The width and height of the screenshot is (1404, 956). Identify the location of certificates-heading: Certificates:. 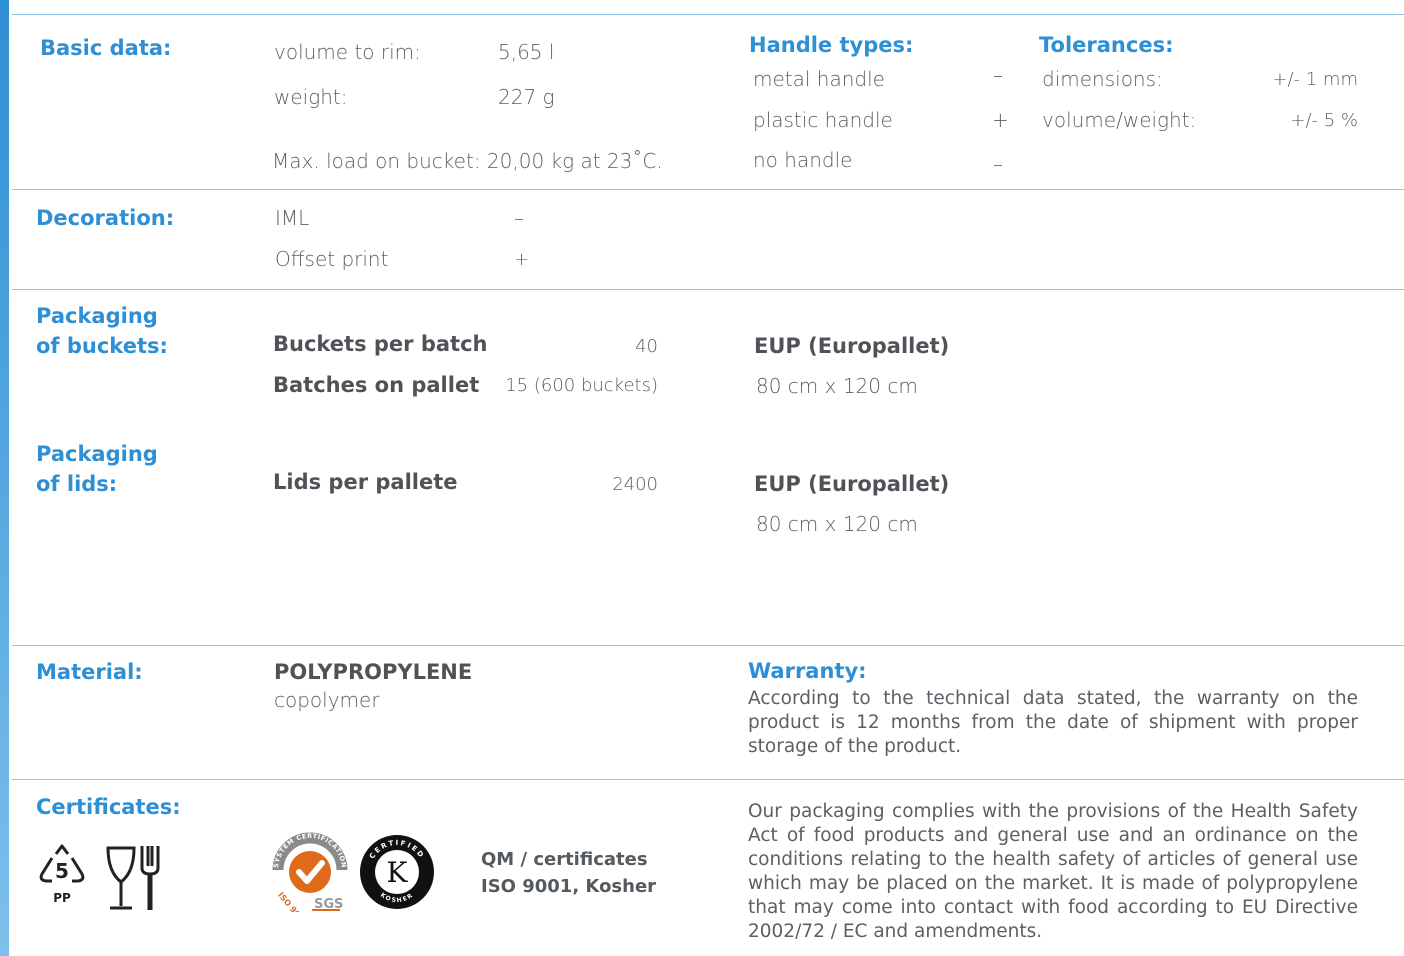
(108, 807).